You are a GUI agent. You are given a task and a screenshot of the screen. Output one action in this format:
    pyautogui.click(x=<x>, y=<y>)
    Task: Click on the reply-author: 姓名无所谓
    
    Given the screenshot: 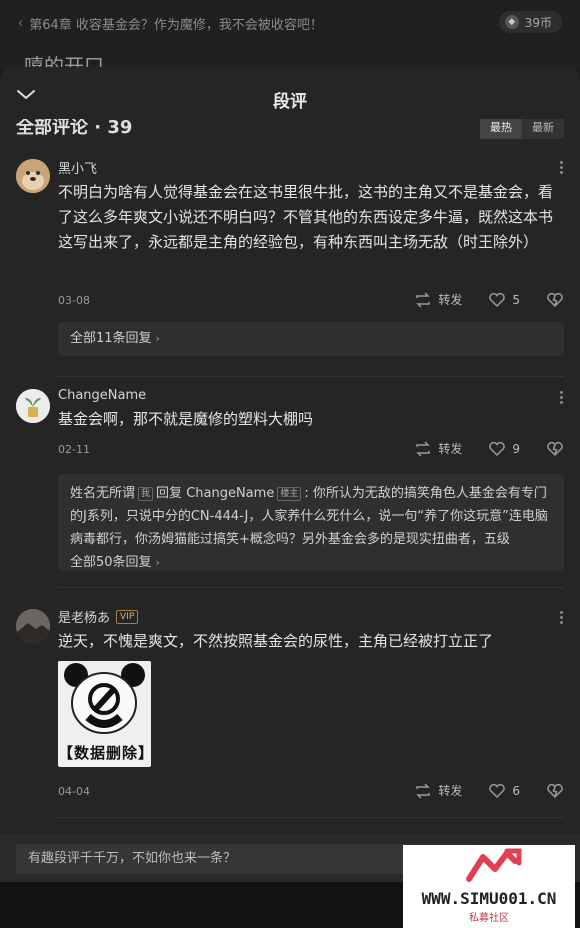 What is the action you would take?
    pyautogui.click(x=102, y=493)
    